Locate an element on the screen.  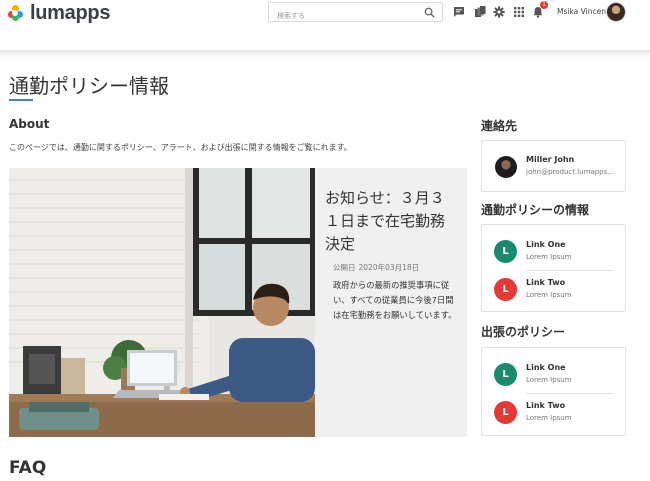
travel-link-one: L Link One Lorem Ipsum is located at coordinates (554, 375).